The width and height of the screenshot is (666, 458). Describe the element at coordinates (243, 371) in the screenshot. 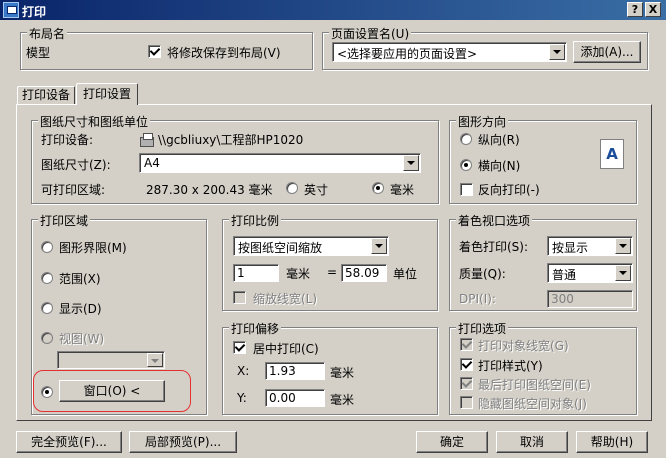

I see `offset-x-label: X:` at that location.